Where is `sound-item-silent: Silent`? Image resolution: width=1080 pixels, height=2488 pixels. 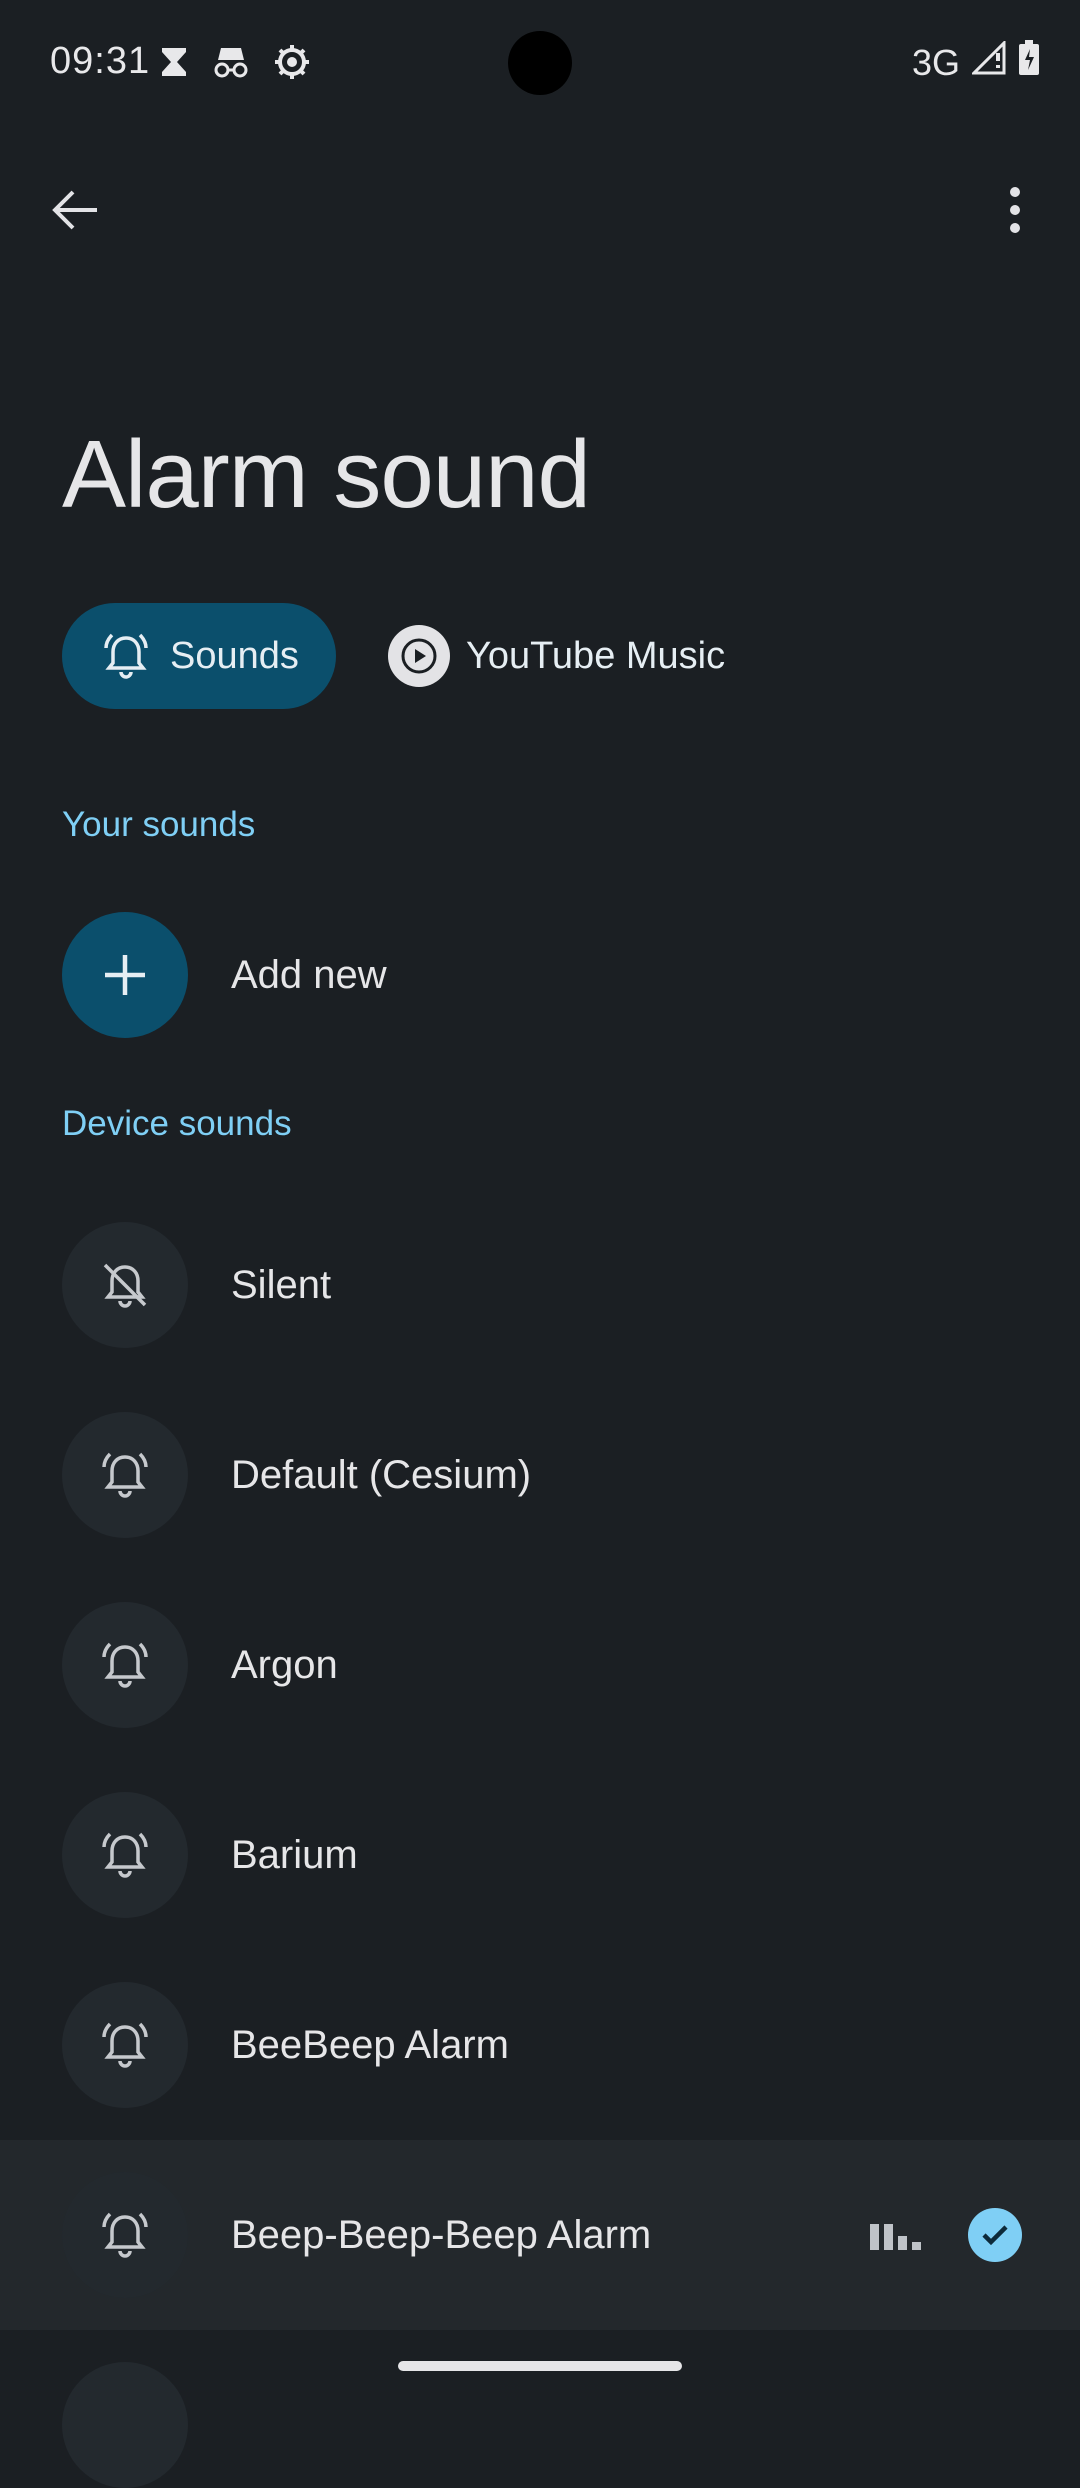 sound-item-silent: Silent is located at coordinates (540, 1285).